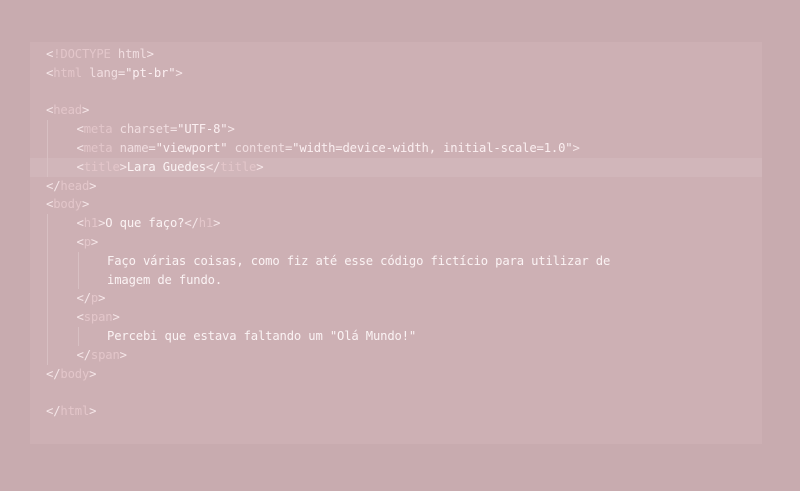 This screenshot has width=800, height=491. I want to click on text-content: O que faço?, so click(145, 223).